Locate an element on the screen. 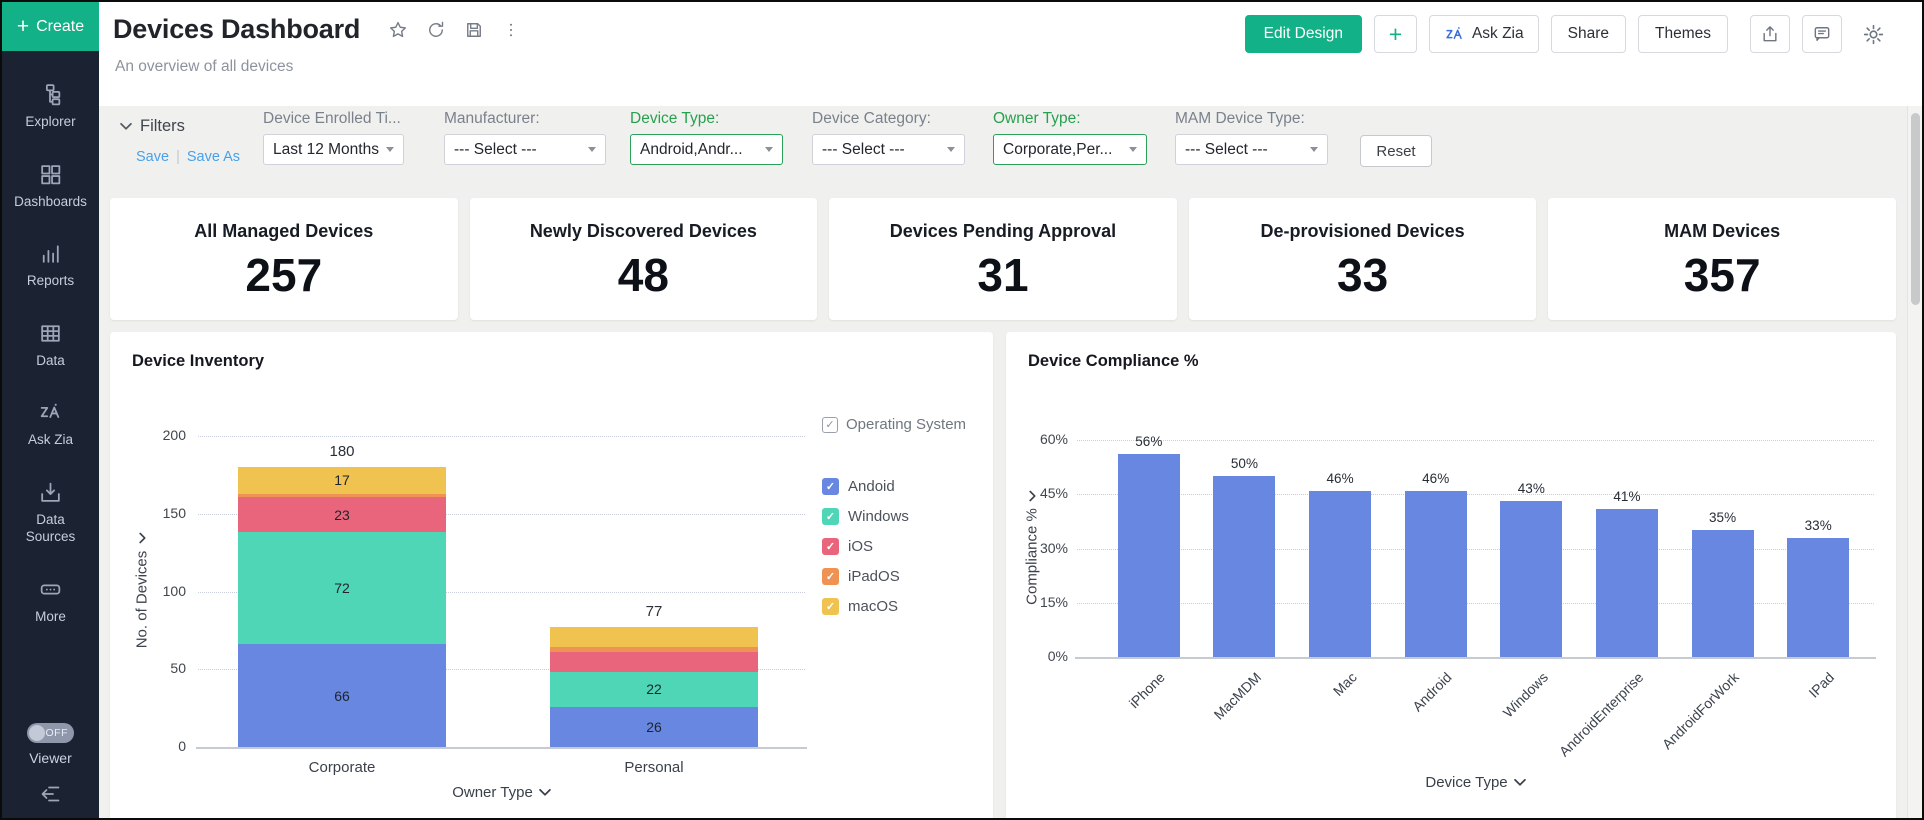 Image resolution: width=1924 pixels, height=820 pixels. legend-item-ios: ✓ iOS is located at coordinates (847, 546).